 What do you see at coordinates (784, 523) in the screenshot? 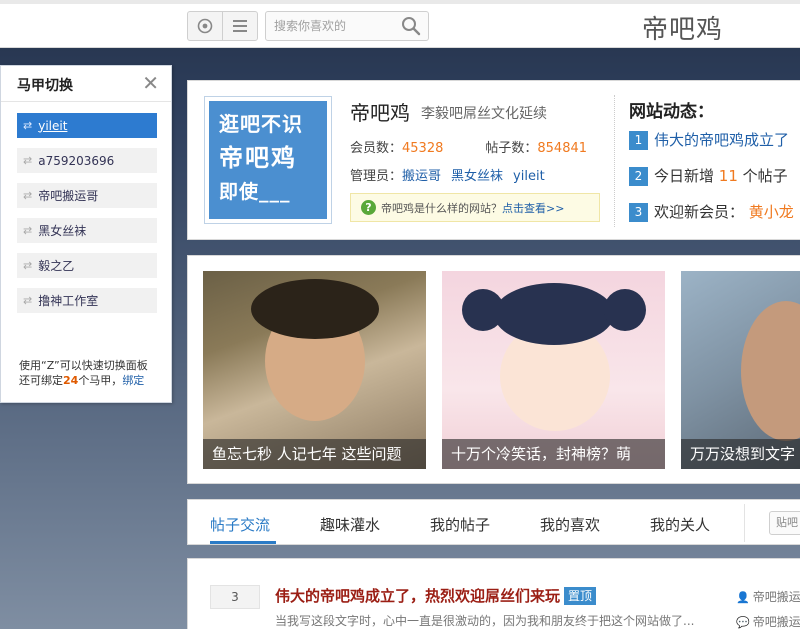
I see `tab-search-input: 贴吧` at bounding box center [784, 523].